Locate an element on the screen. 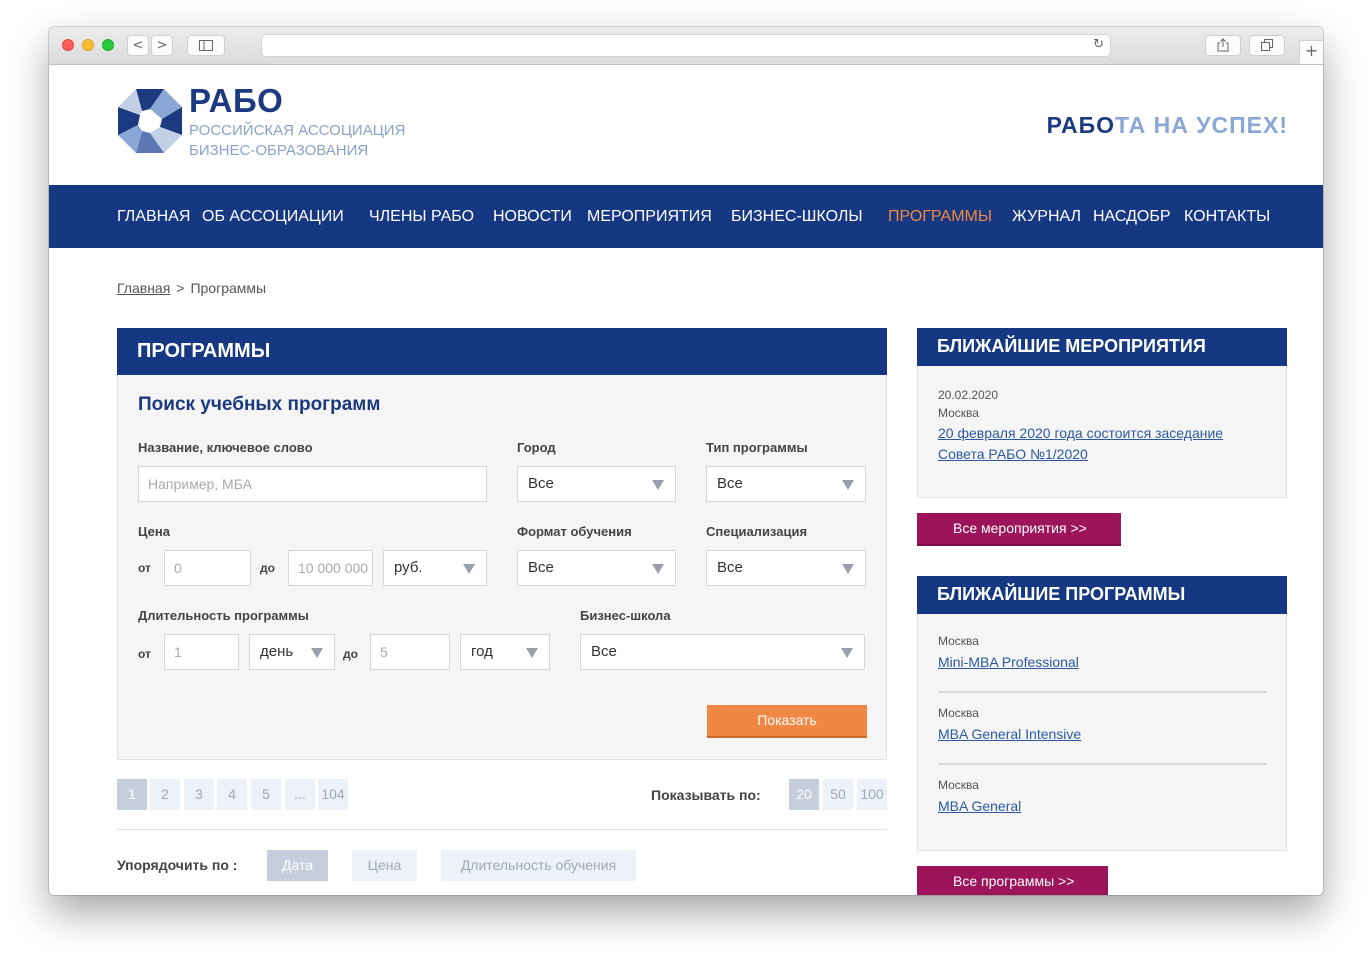  address-bar: ↻ is located at coordinates (686, 45).